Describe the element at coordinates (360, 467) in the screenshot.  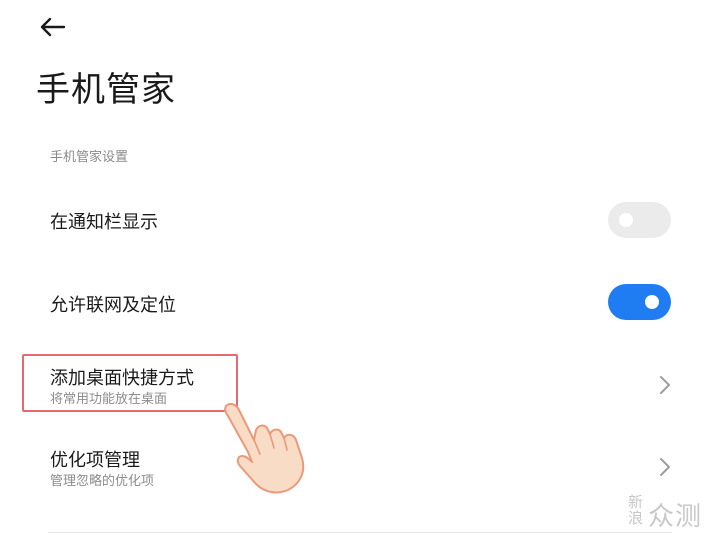
I see `setting-row-optimization: 优化项管理 管理忽略的优化项` at that location.